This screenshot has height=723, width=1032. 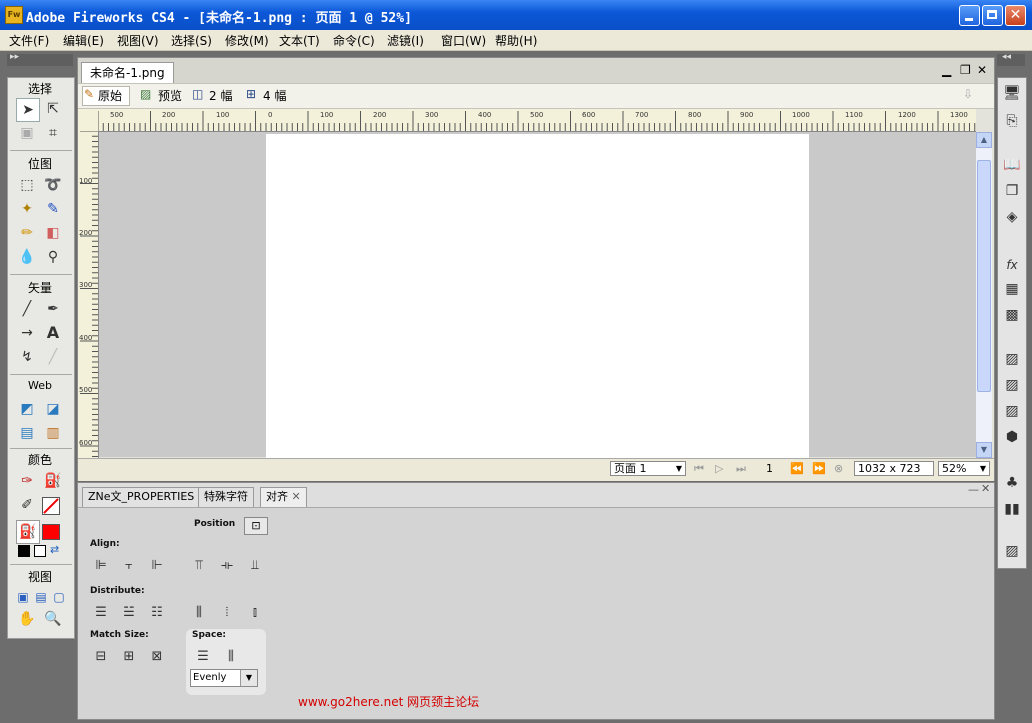 I want to click on menu-window: 窗口(W), so click(x=463, y=40).